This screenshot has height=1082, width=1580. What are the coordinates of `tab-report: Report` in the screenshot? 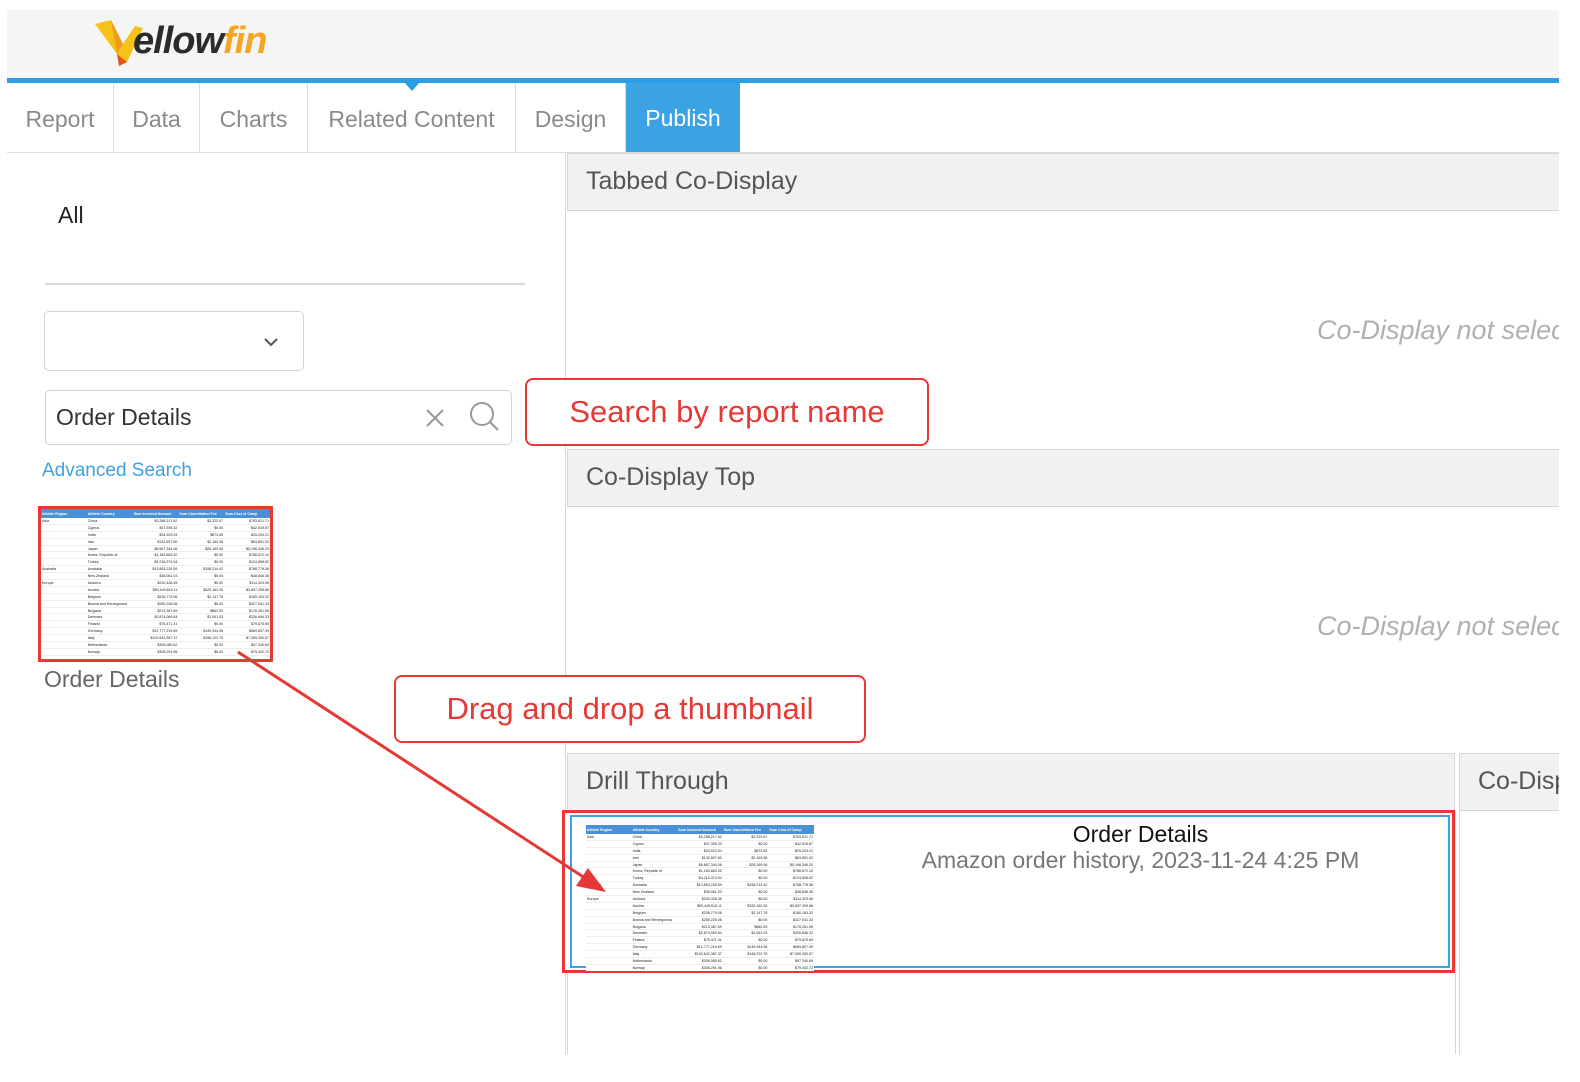 It's located at (60, 117).